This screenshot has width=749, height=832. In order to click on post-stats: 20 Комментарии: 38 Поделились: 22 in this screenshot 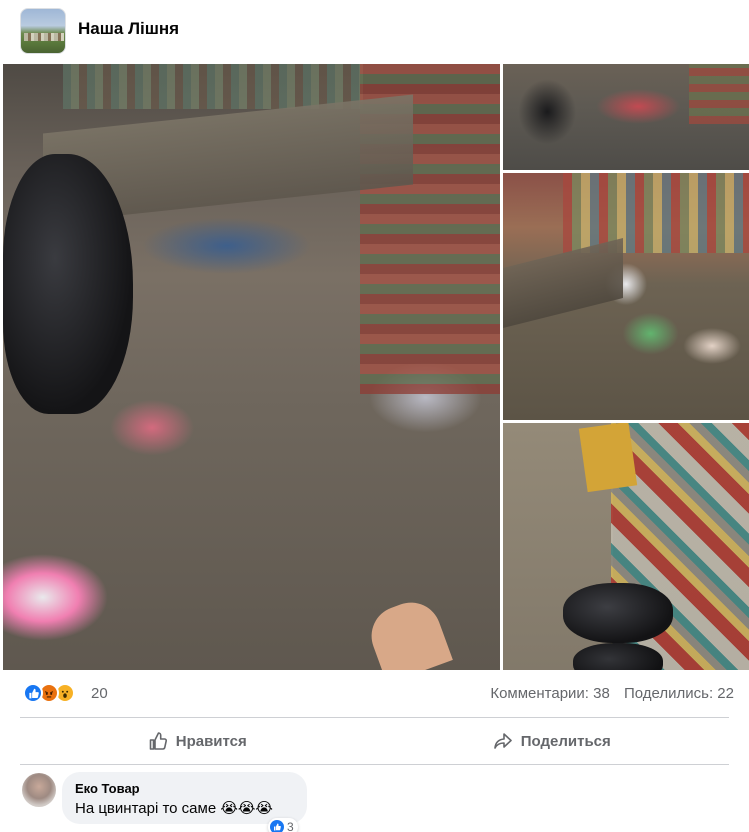, I will do `click(374, 694)`.